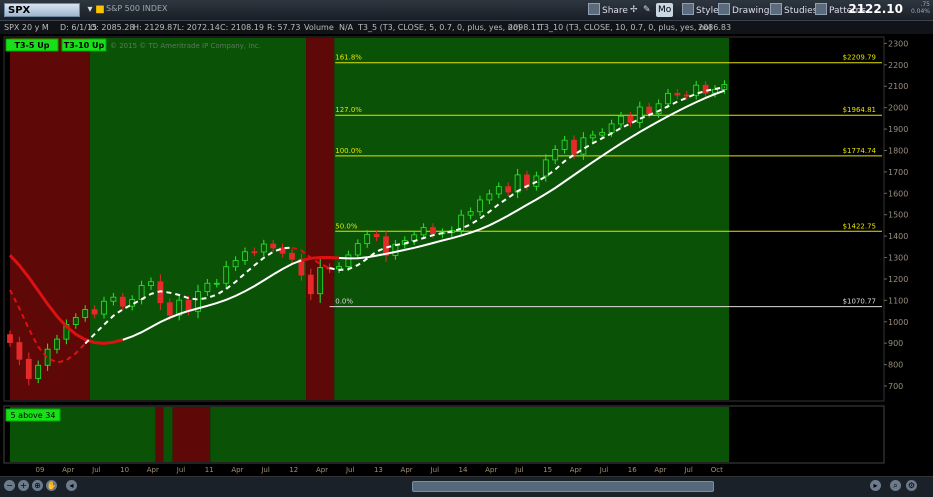 This screenshot has height=497, width=933. Describe the element at coordinates (40, 470) in the screenshot. I see `x-tick-label: 09` at that location.